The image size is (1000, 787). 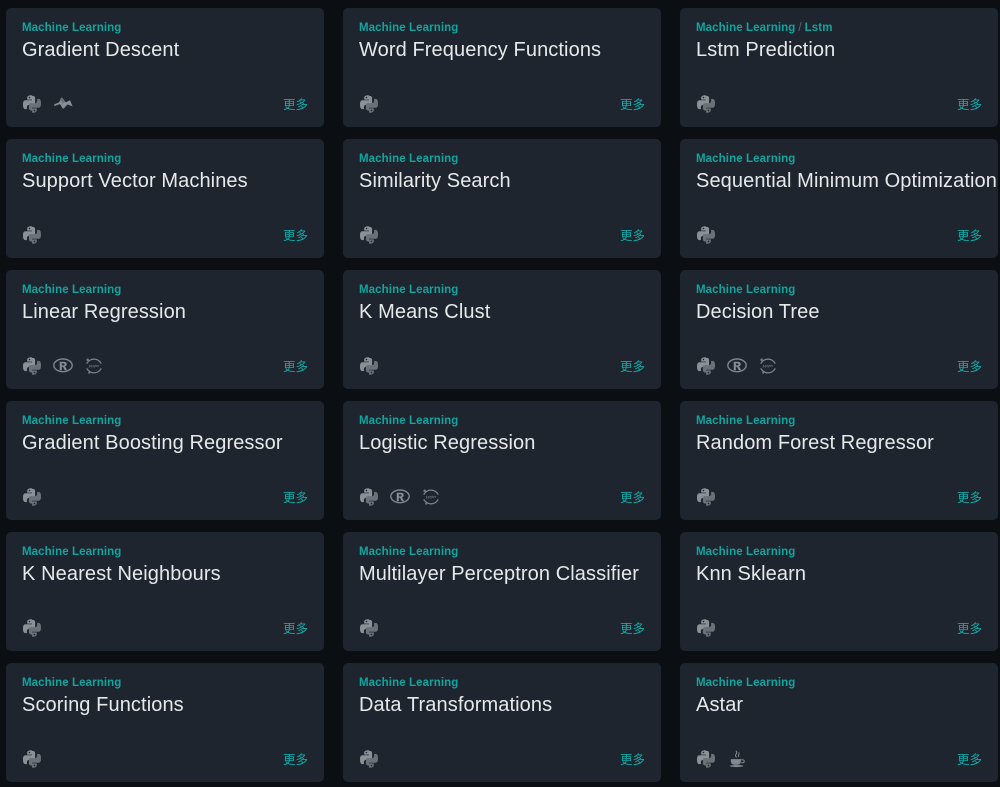 What do you see at coordinates (447, 443) in the screenshot?
I see `card-title: Logistic Regression` at bounding box center [447, 443].